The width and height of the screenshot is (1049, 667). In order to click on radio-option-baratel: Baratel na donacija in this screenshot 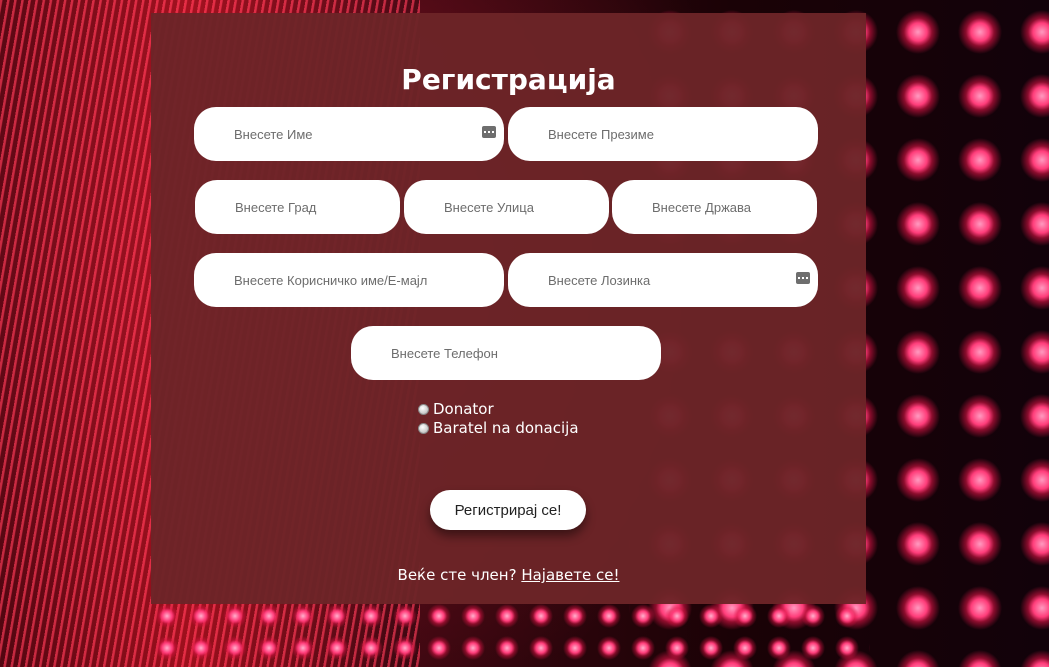, I will do `click(498, 428)`.